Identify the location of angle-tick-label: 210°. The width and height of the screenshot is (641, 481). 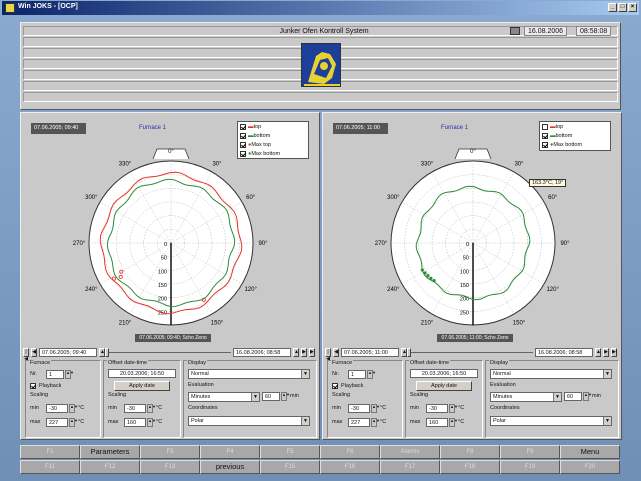
(125, 324).